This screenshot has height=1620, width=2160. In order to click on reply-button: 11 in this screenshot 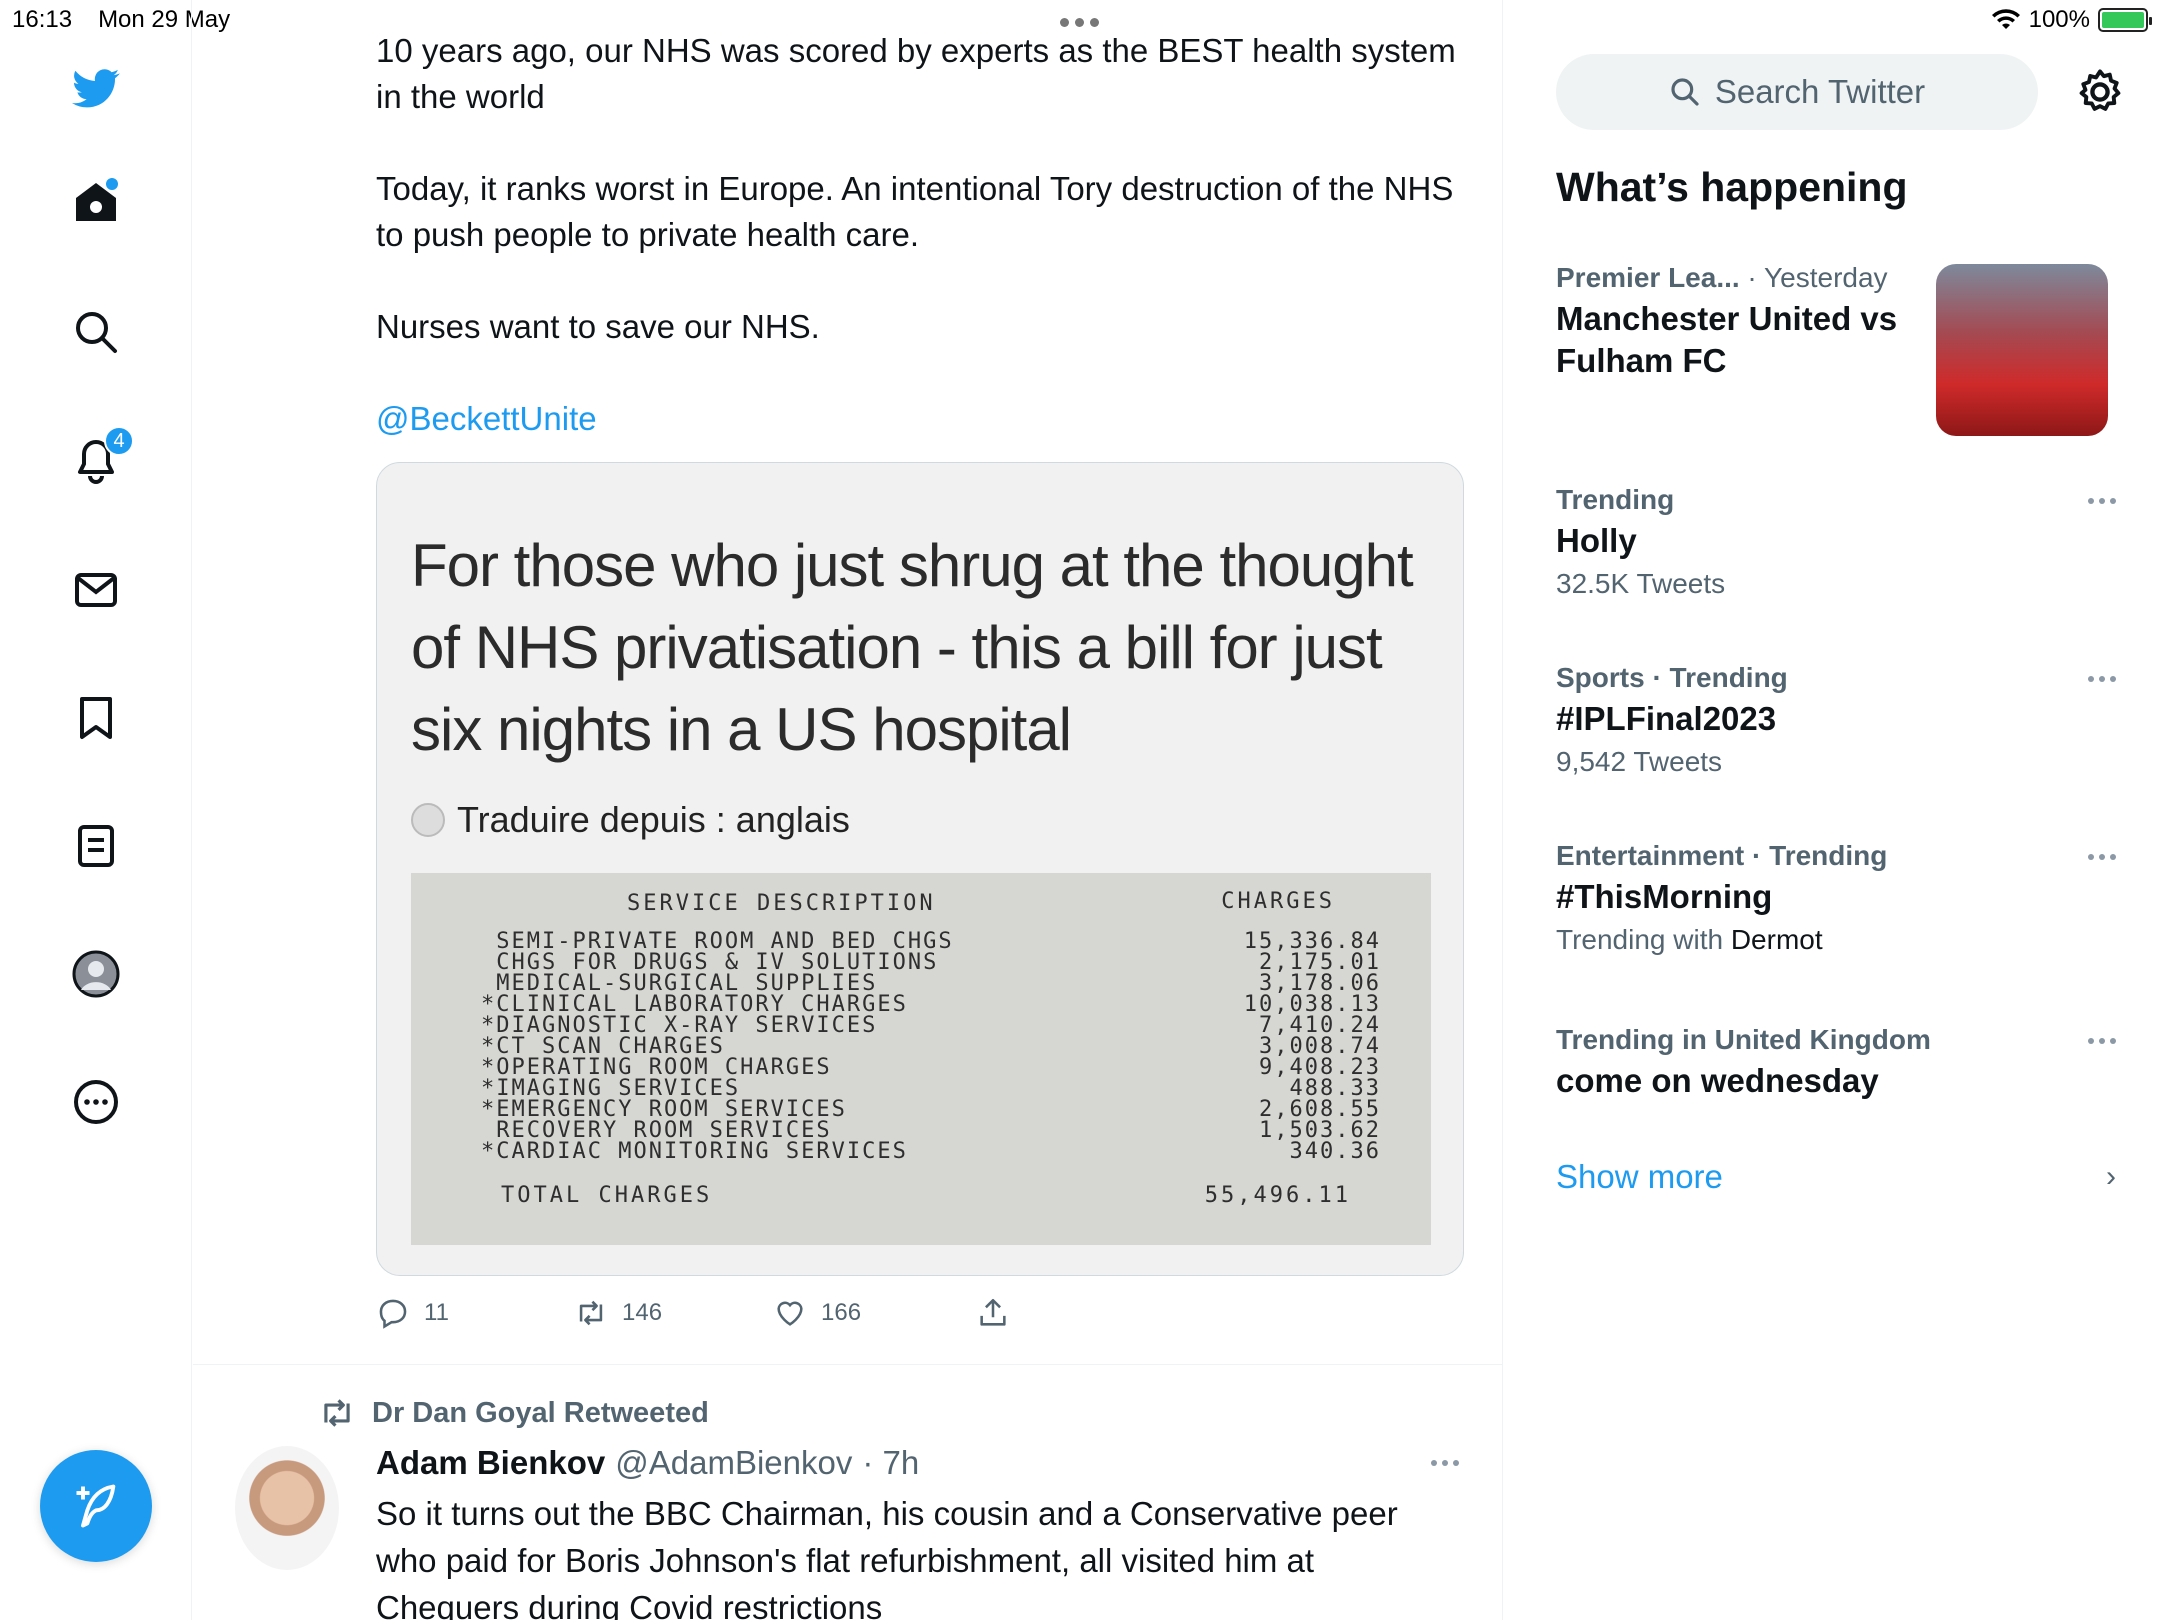, I will do `click(412, 1313)`.